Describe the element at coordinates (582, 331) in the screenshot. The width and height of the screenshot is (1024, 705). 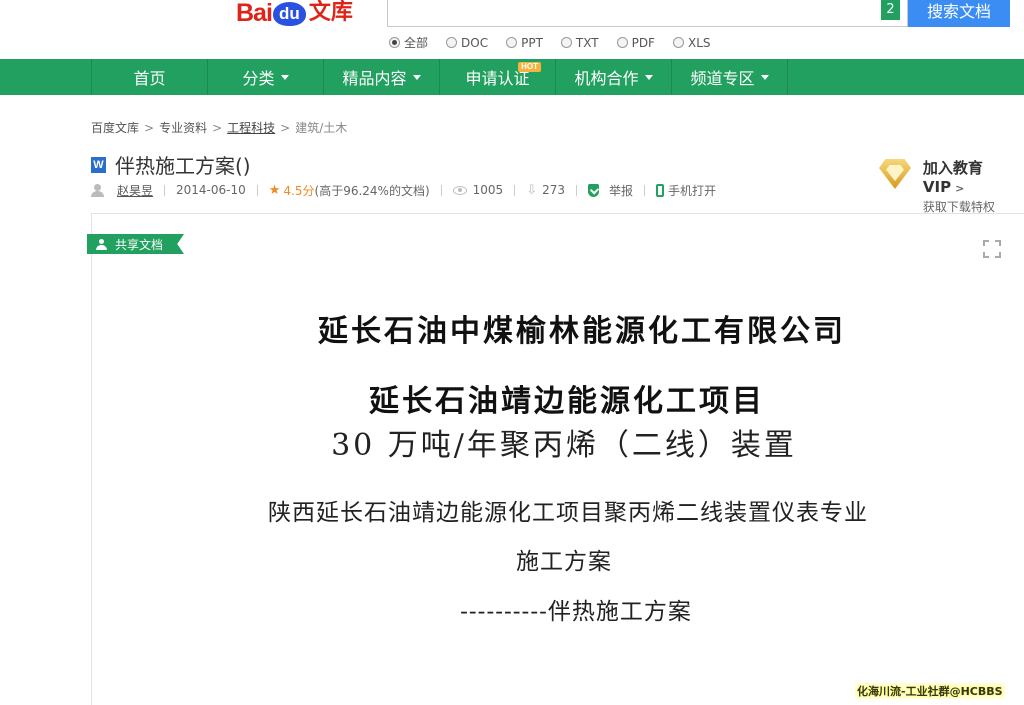
I see `doc-line-company: 延长石油中煤榆林能源化工有限公司` at that location.